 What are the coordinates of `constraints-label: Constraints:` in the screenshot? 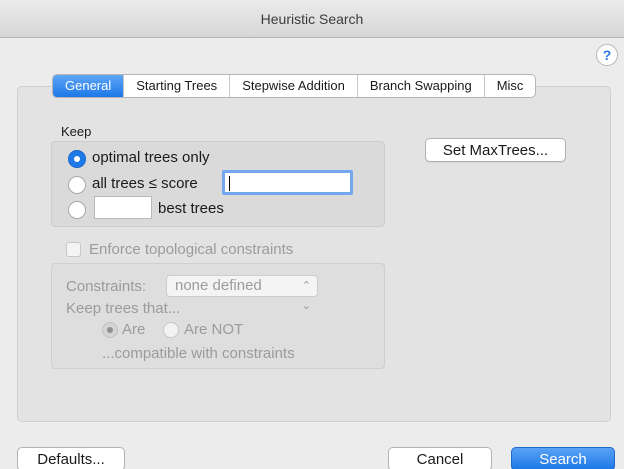 It's located at (106, 286).